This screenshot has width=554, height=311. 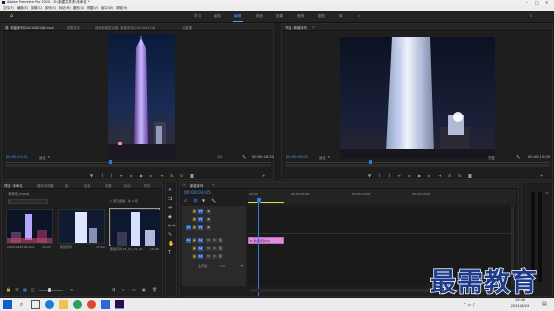 What do you see at coordinates (200, 256) in the screenshot?
I see `track-label-a3: A3` at bounding box center [200, 256].